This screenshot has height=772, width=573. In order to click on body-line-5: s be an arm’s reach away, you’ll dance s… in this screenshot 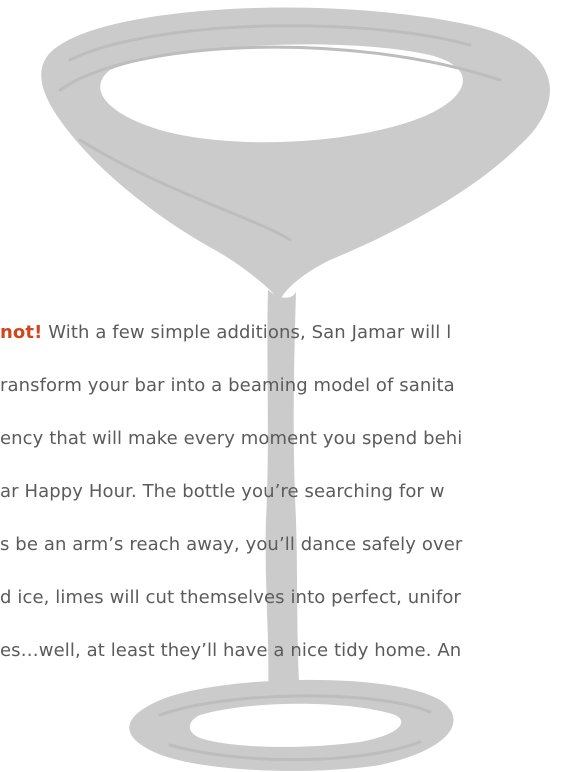, I will do `click(231, 544)`.